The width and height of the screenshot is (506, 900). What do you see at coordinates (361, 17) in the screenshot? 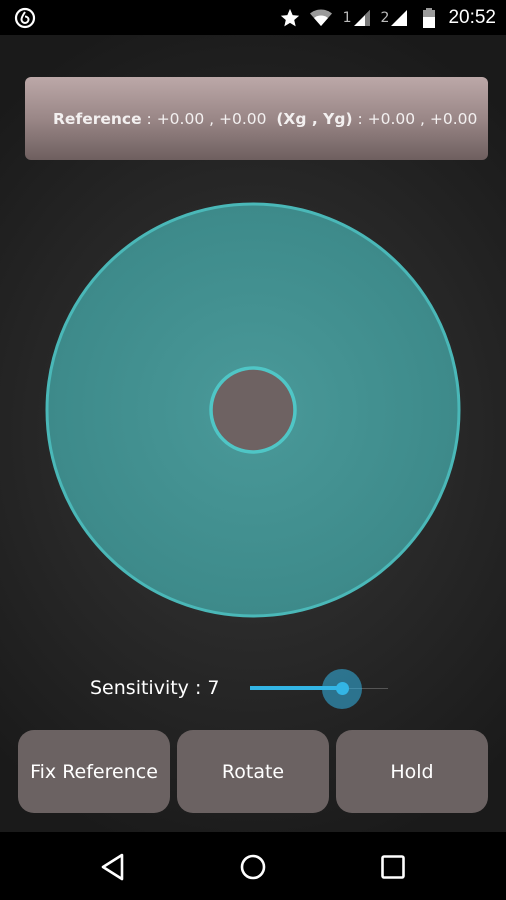
I see `signal-sim1-icon` at bounding box center [361, 17].